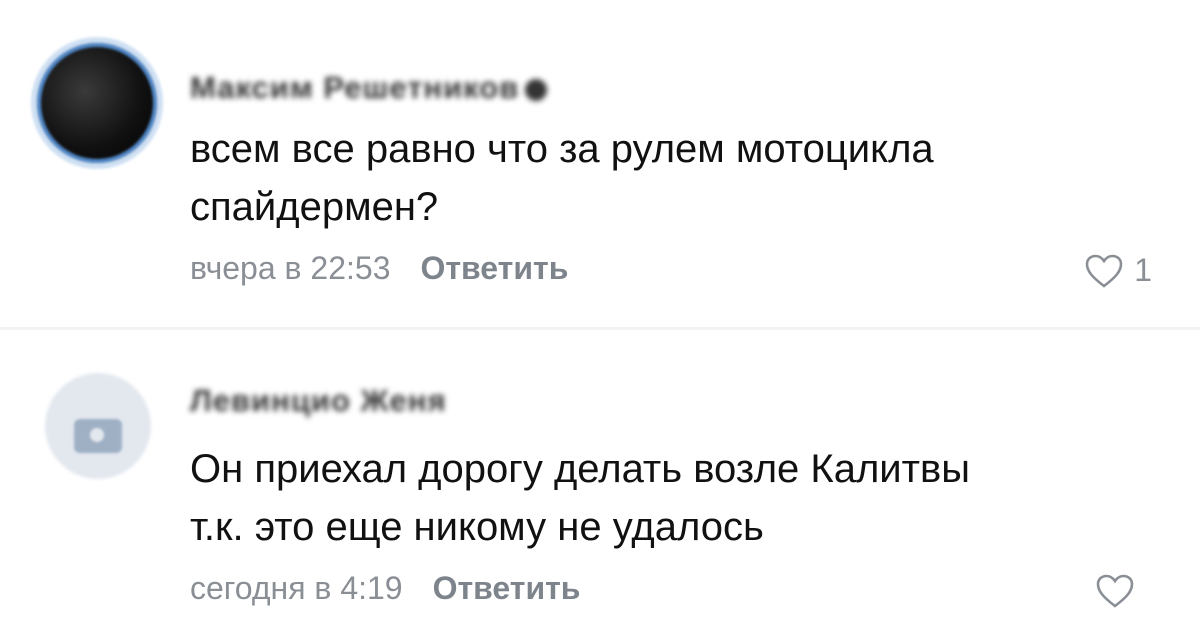 The image size is (1200, 642). What do you see at coordinates (314, 207) in the screenshot?
I see `comment-text-line: спайдермен?` at bounding box center [314, 207].